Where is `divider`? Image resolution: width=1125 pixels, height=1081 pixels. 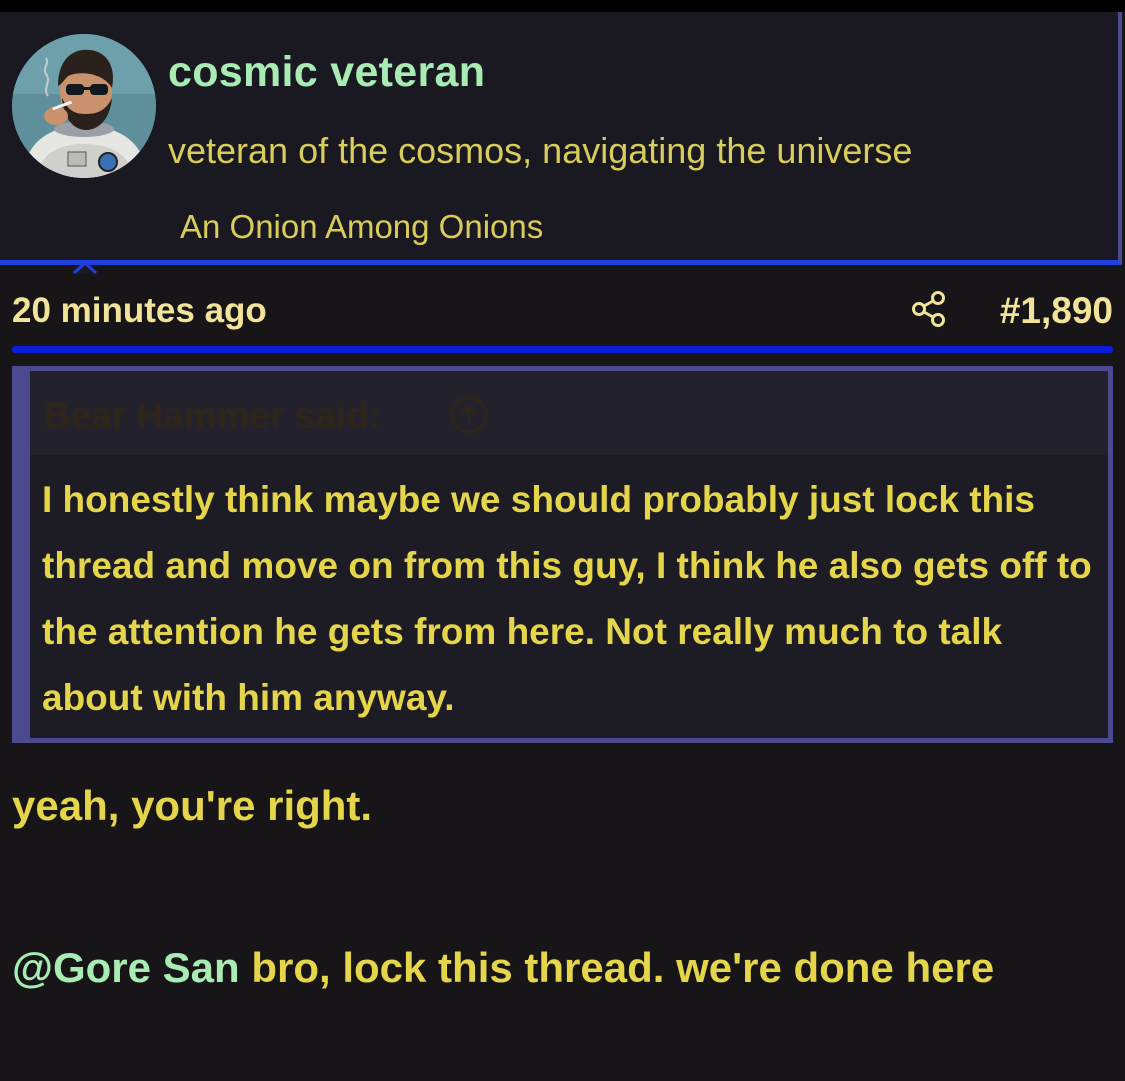 divider is located at coordinates (562, 349).